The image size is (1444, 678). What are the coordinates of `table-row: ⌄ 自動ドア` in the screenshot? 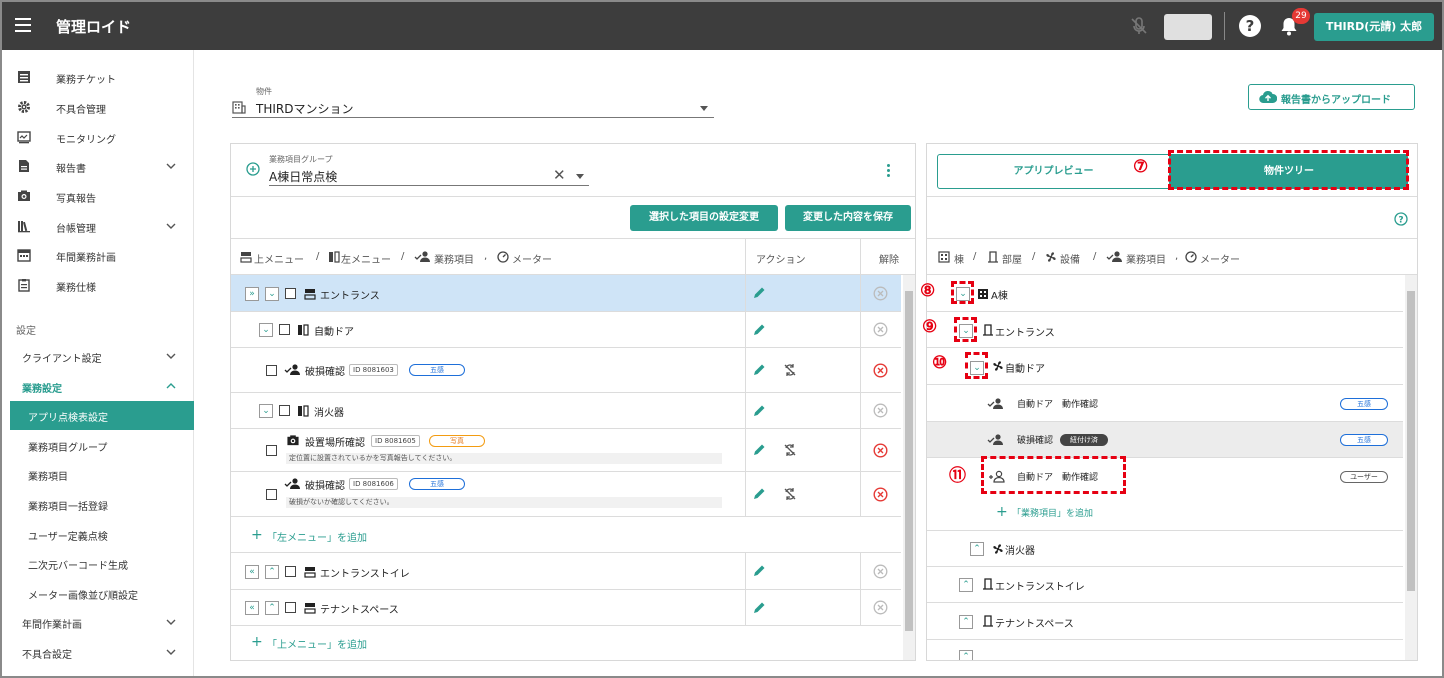 It's located at (566, 330).